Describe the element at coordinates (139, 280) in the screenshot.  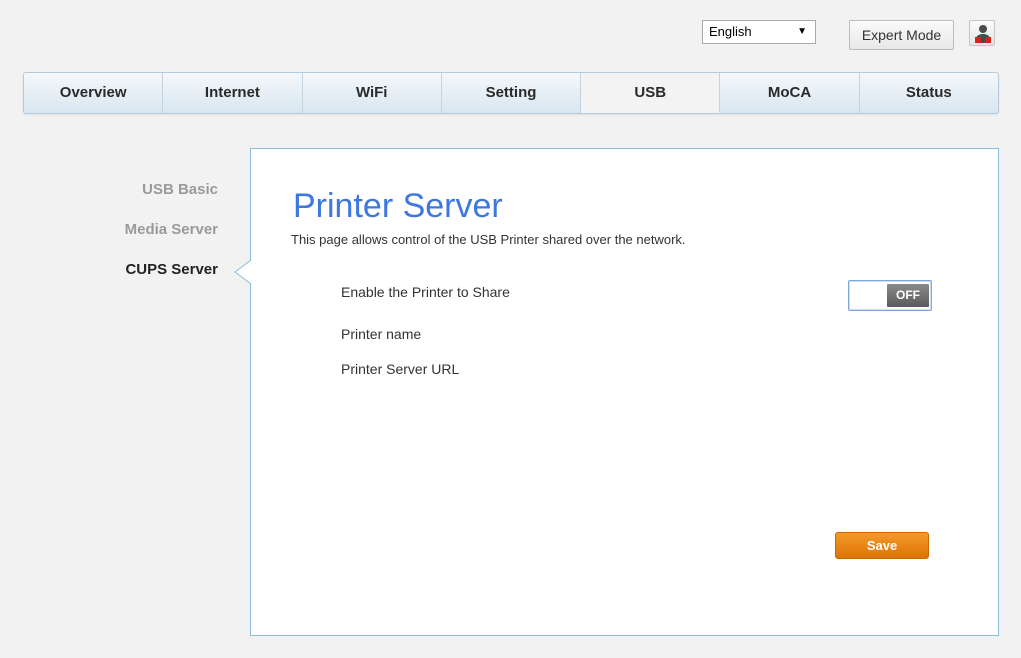
I see `sidebar-item-cups-server: CUPS Server` at that location.